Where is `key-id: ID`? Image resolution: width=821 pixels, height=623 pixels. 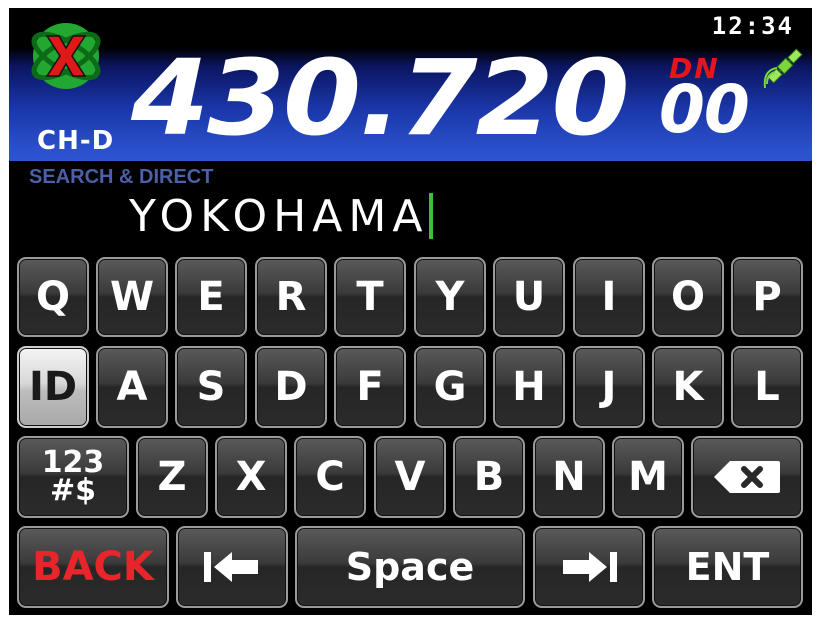
key-id: ID is located at coordinates (53, 387).